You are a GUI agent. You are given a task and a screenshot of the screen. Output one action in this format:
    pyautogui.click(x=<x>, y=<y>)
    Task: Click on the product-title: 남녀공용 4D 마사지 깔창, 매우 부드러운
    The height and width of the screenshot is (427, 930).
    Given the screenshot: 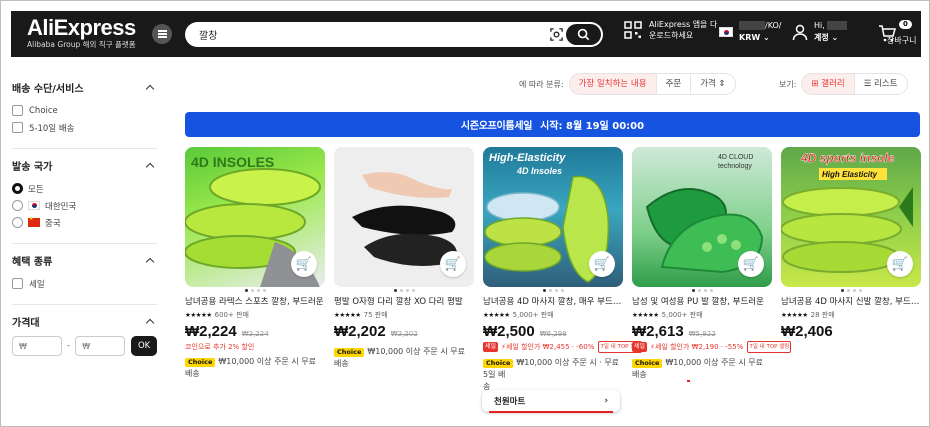 What is the action you would take?
    pyautogui.click(x=553, y=302)
    